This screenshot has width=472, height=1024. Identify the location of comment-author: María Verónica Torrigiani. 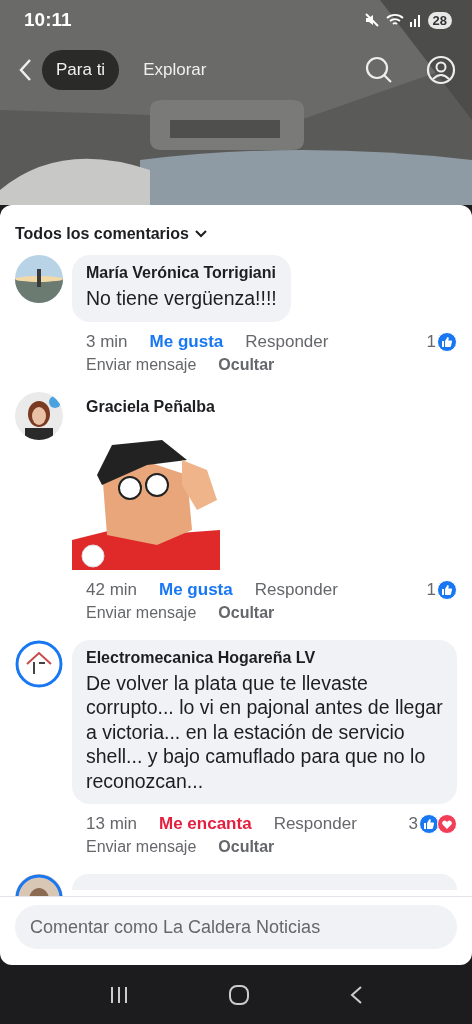
(181, 273).